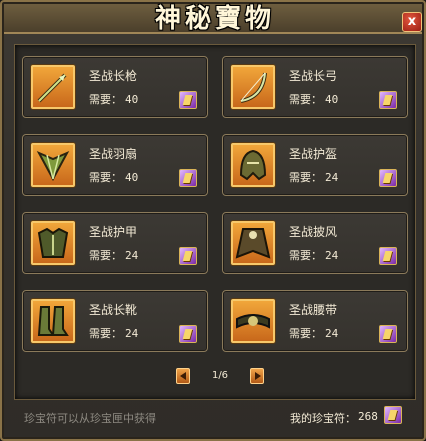 The height and width of the screenshot is (441, 426). What do you see at coordinates (313, 76) in the screenshot?
I see `item-name: 圣战长弓` at bounding box center [313, 76].